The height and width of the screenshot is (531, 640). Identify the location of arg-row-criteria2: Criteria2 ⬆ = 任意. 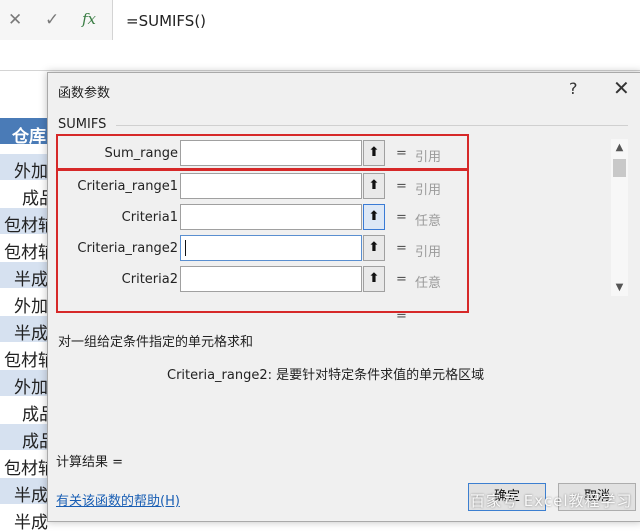
(266, 280).